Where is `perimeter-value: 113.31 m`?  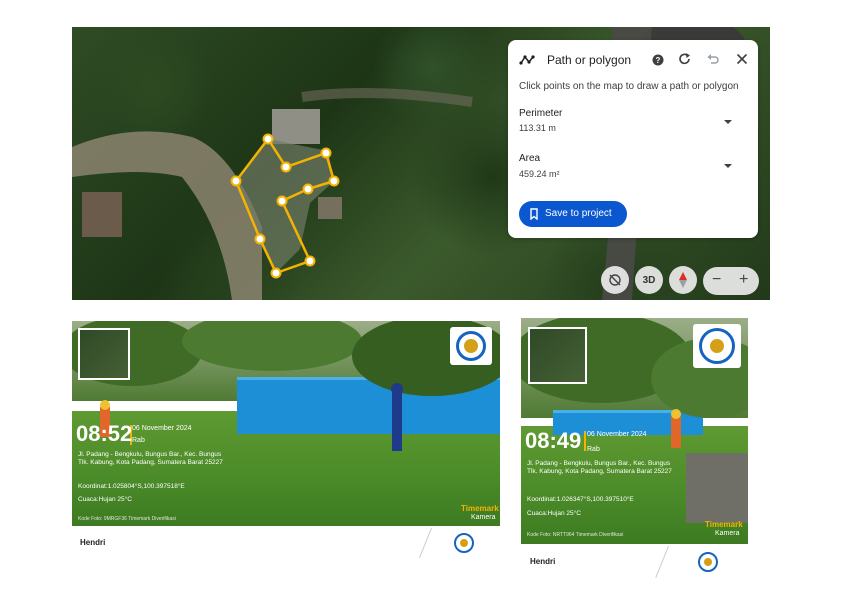 perimeter-value: 113.31 m is located at coordinates (537, 128).